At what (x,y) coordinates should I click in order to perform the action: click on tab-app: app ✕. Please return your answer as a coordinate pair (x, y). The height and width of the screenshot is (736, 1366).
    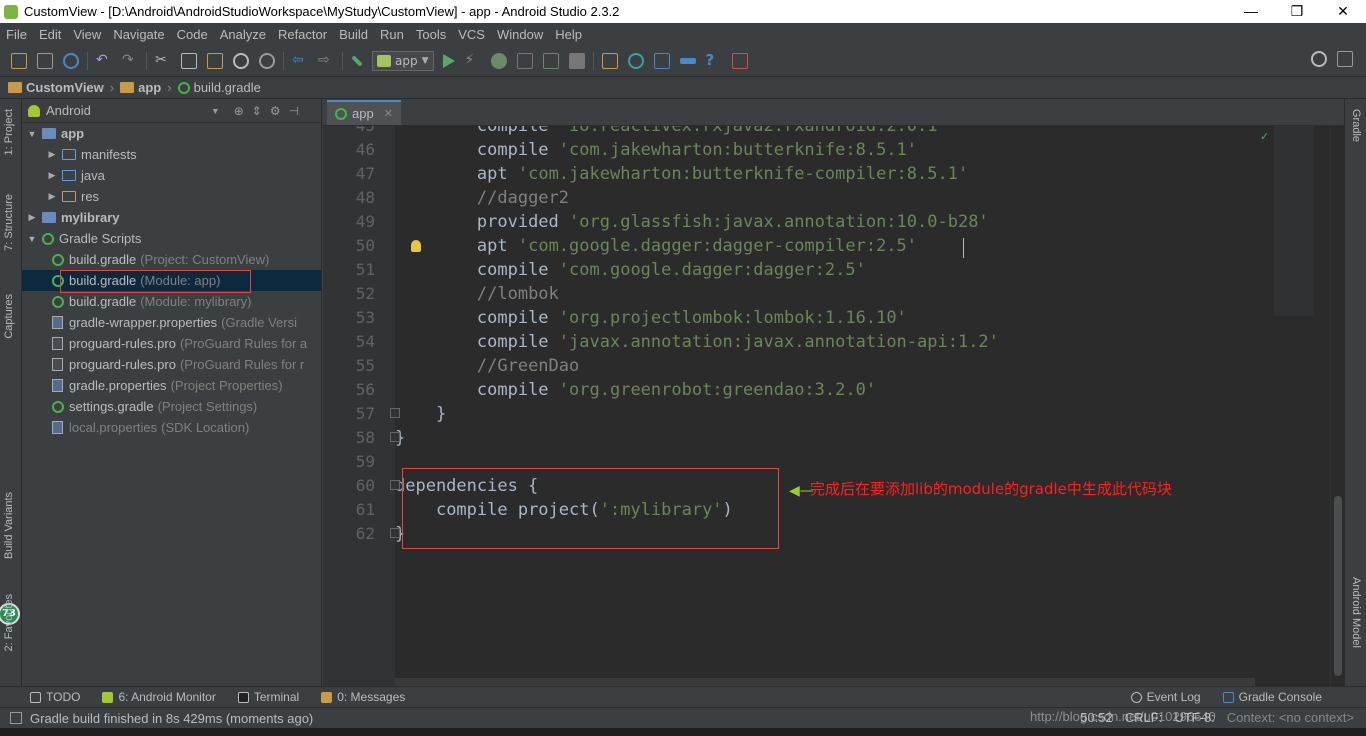
    Looking at the image, I should click on (364, 112).